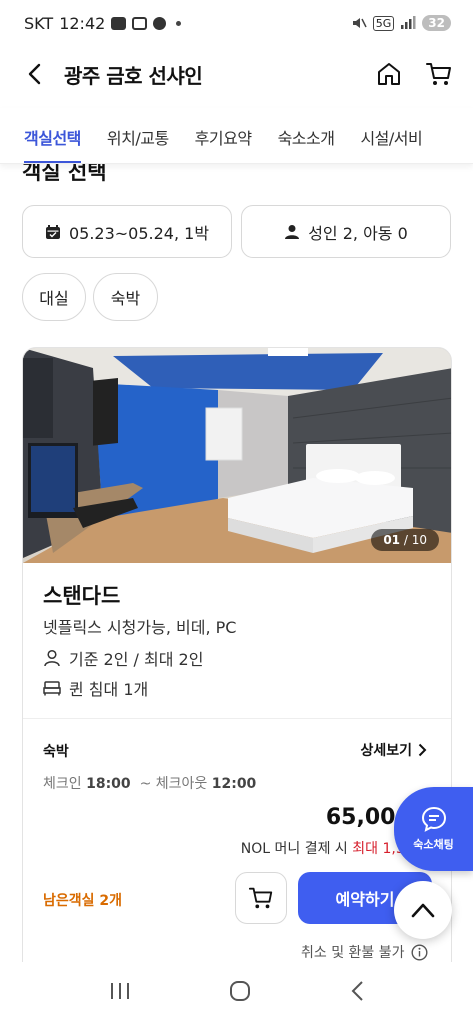  What do you see at coordinates (296, 849) in the screenshot?
I see `nol-money-prefix: NOL 머니 결제 시` at bounding box center [296, 849].